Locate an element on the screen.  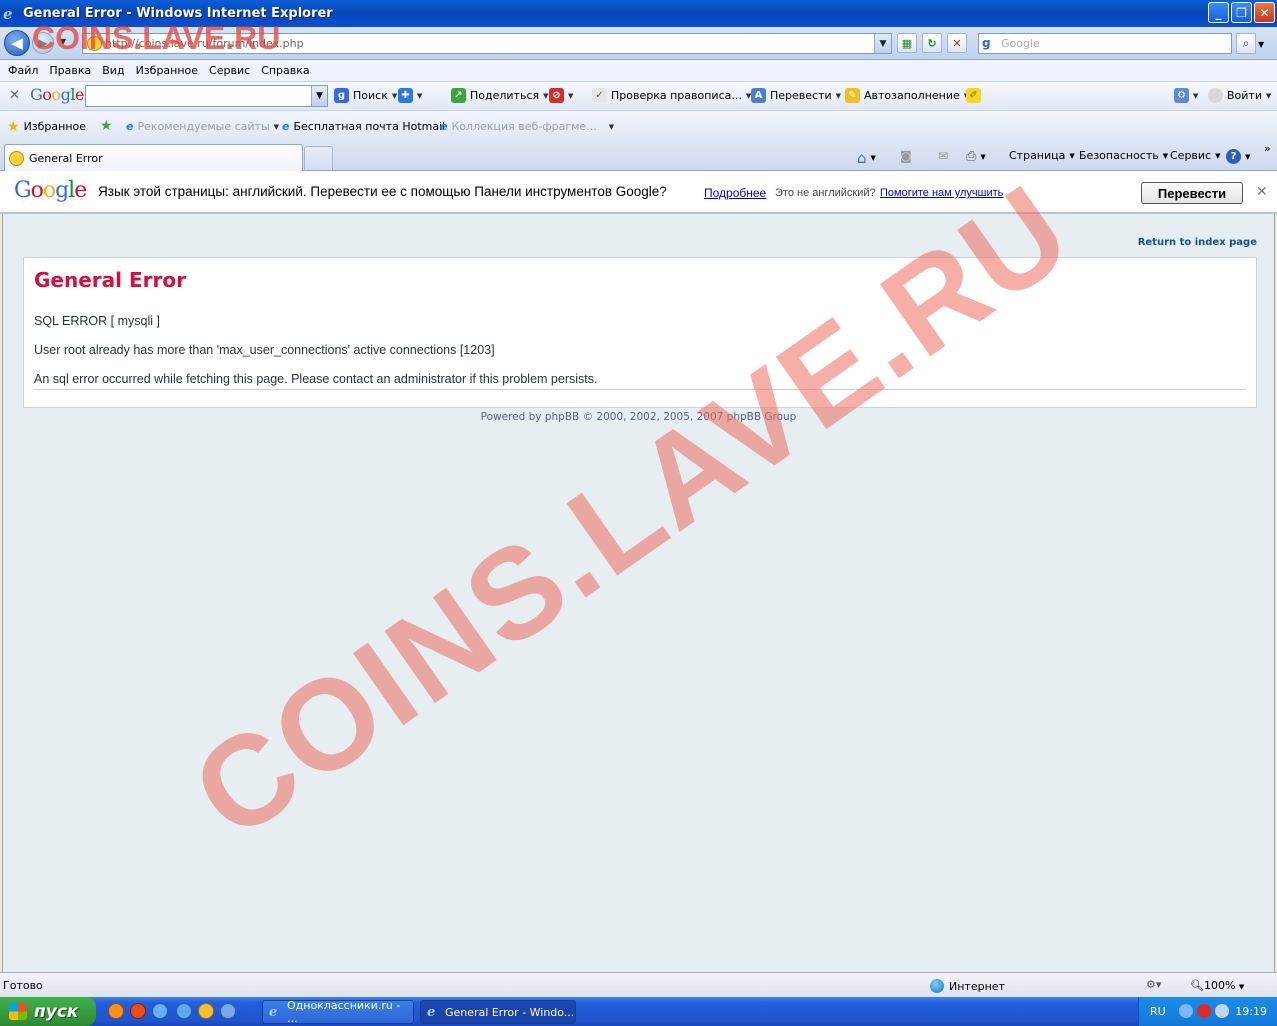
webslices-link: e Коллекция веб-фрагме... ▼ is located at coordinates (527, 126).